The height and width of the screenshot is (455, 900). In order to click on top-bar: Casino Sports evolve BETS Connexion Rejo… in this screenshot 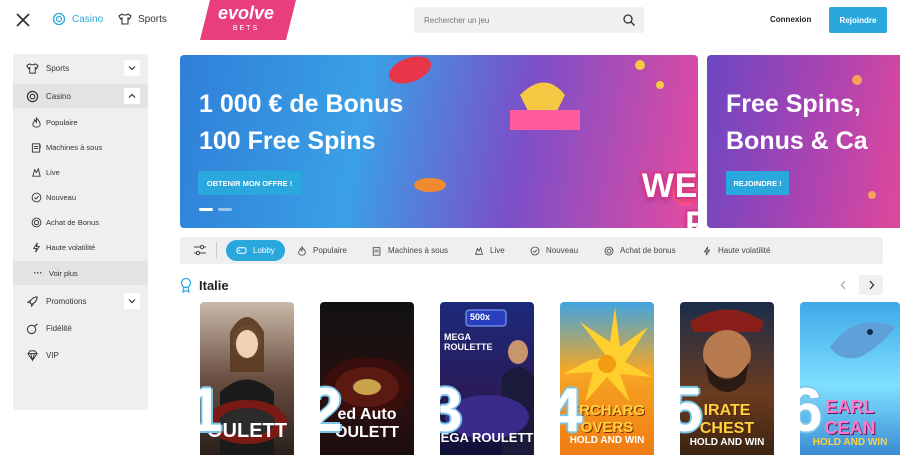, I will do `click(450, 20)`.